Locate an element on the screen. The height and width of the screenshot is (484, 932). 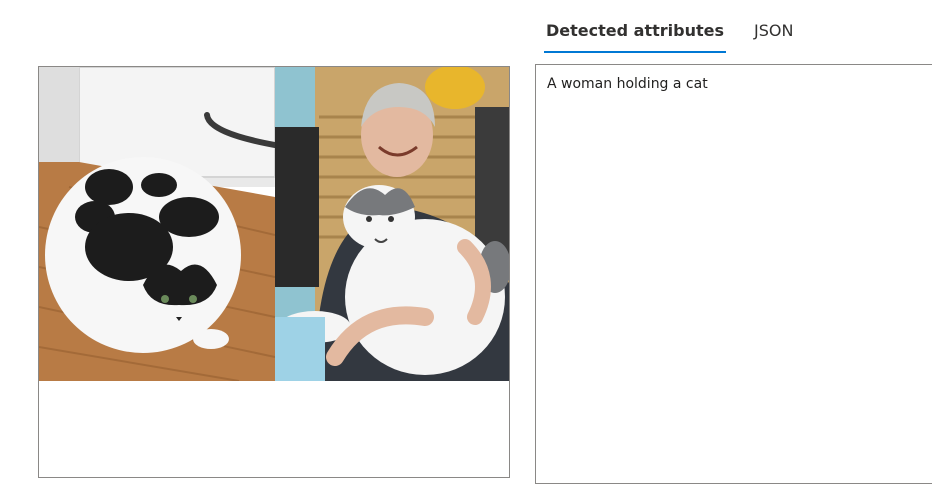
tab-json: JSON is located at coordinates (773, 33).